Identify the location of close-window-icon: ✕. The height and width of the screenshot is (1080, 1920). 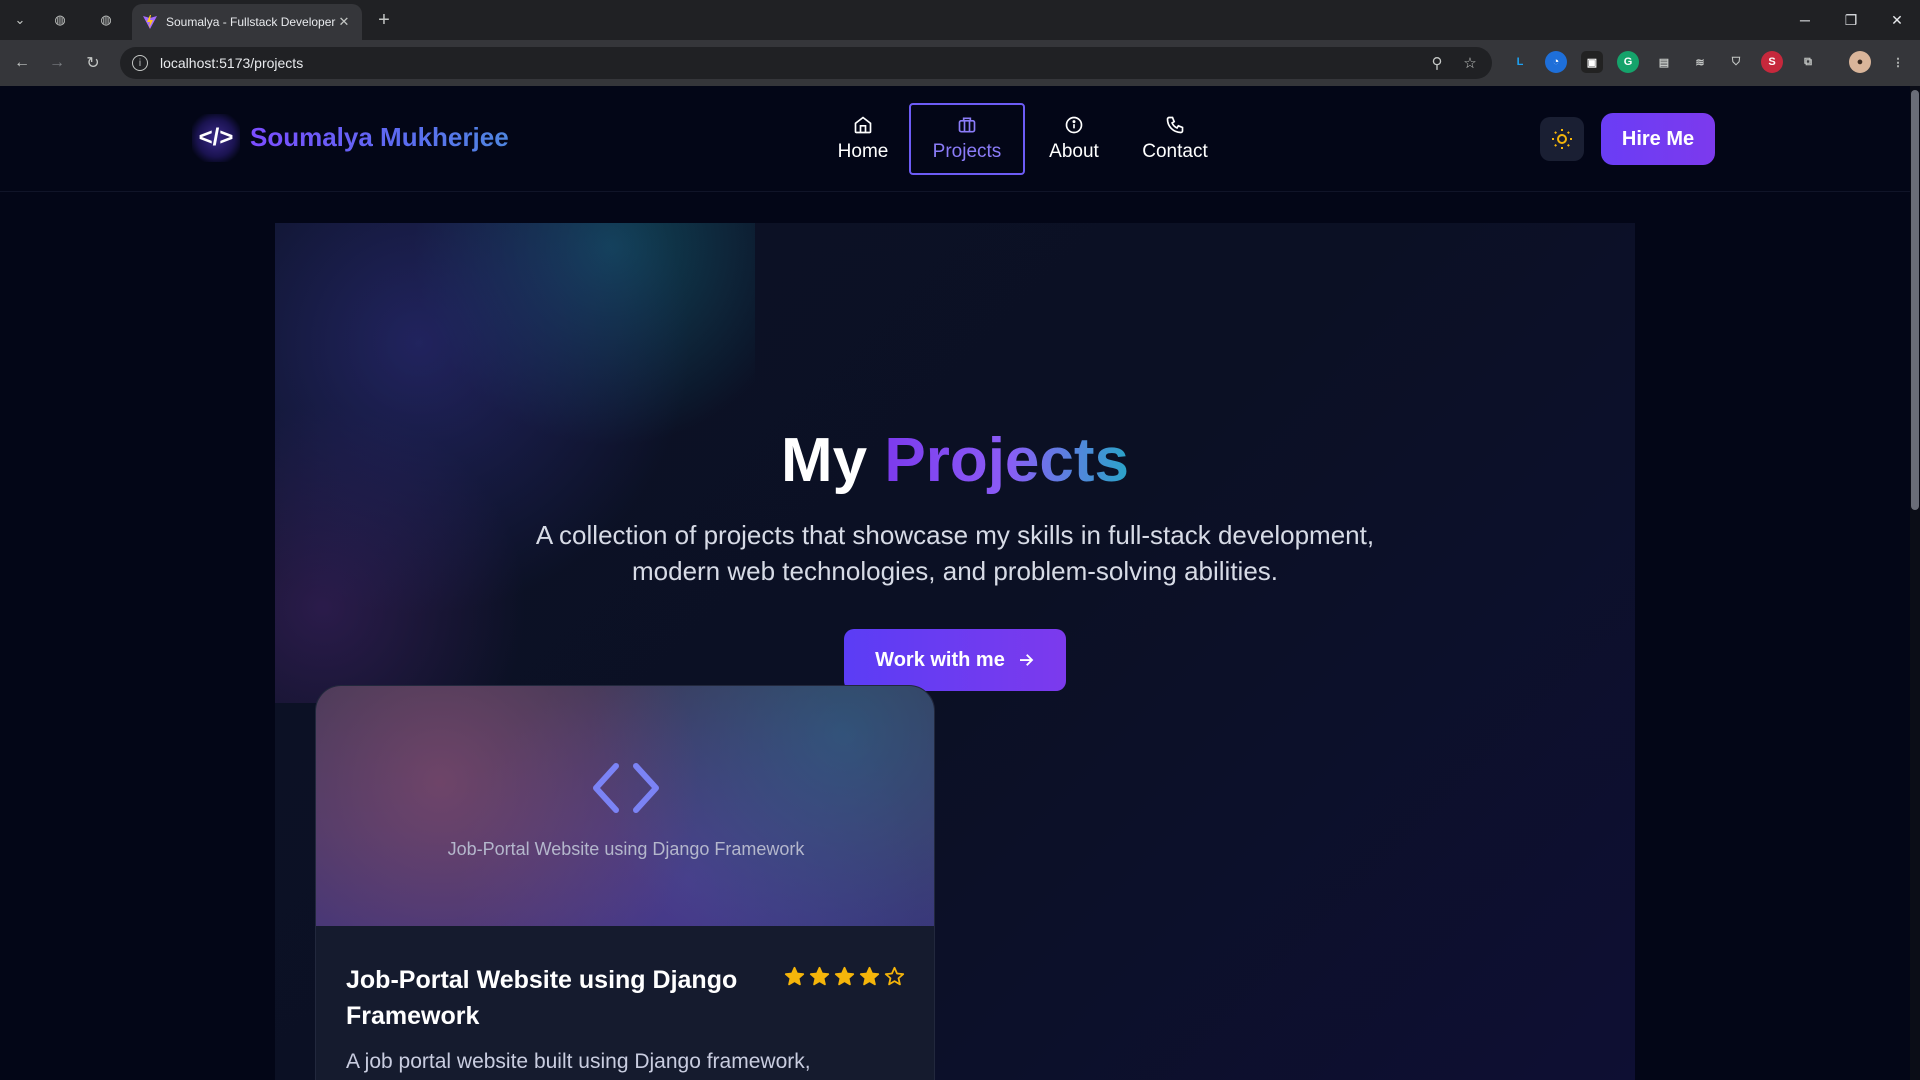
(1897, 20).